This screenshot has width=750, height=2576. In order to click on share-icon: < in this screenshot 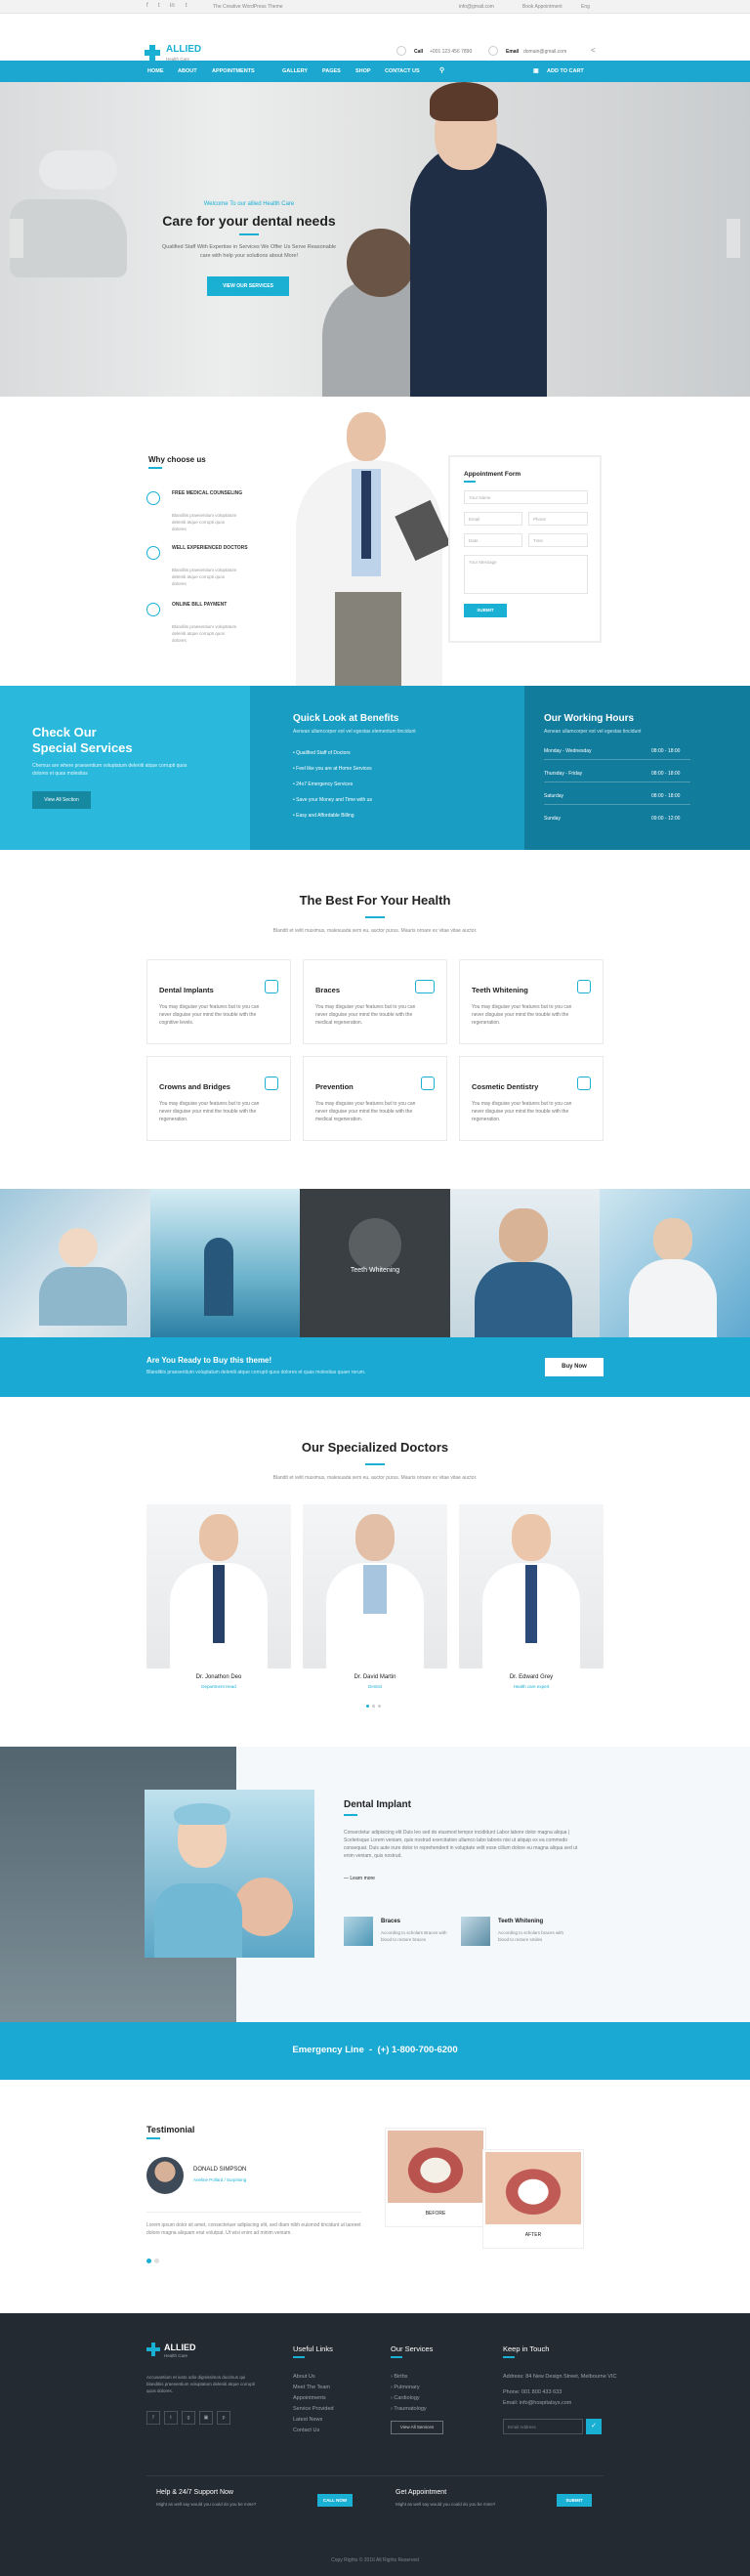, I will do `click(593, 50)`.